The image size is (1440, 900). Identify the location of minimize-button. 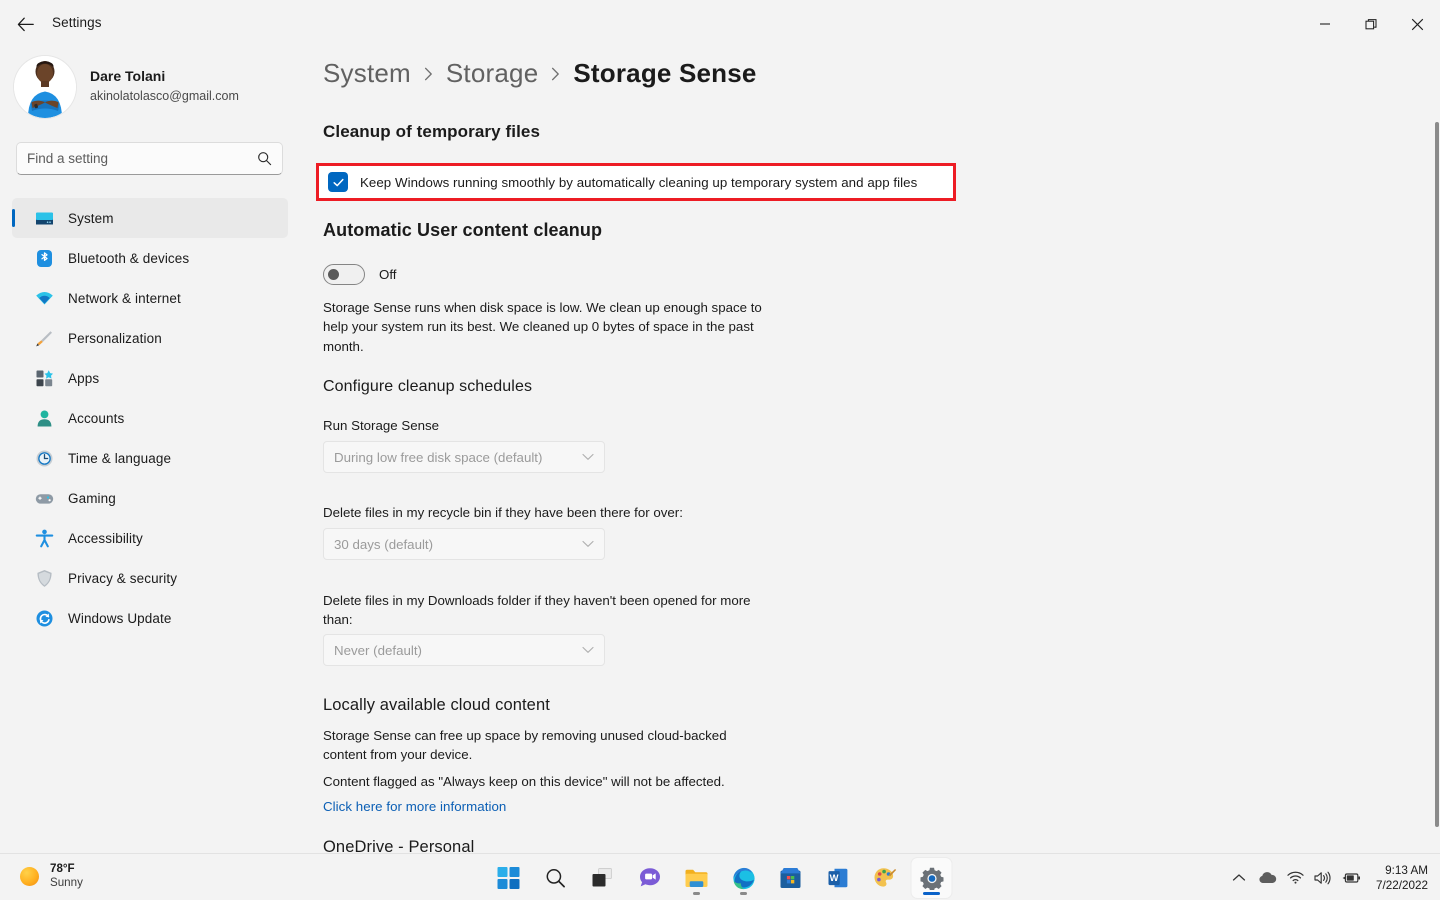
(1325, 24).